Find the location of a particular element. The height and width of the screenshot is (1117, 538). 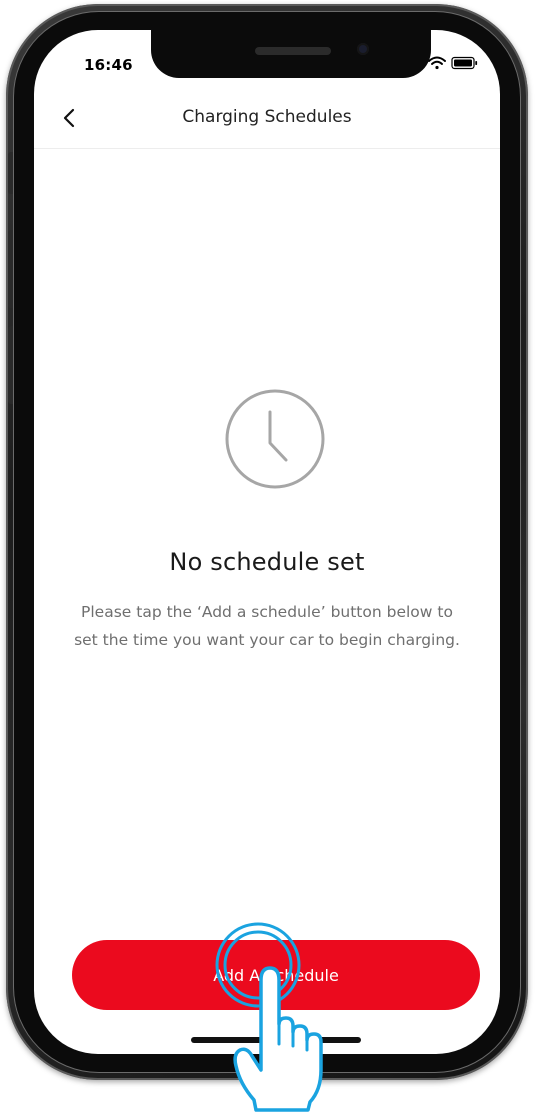

home-indicator is located at coordinates (276, 1040).